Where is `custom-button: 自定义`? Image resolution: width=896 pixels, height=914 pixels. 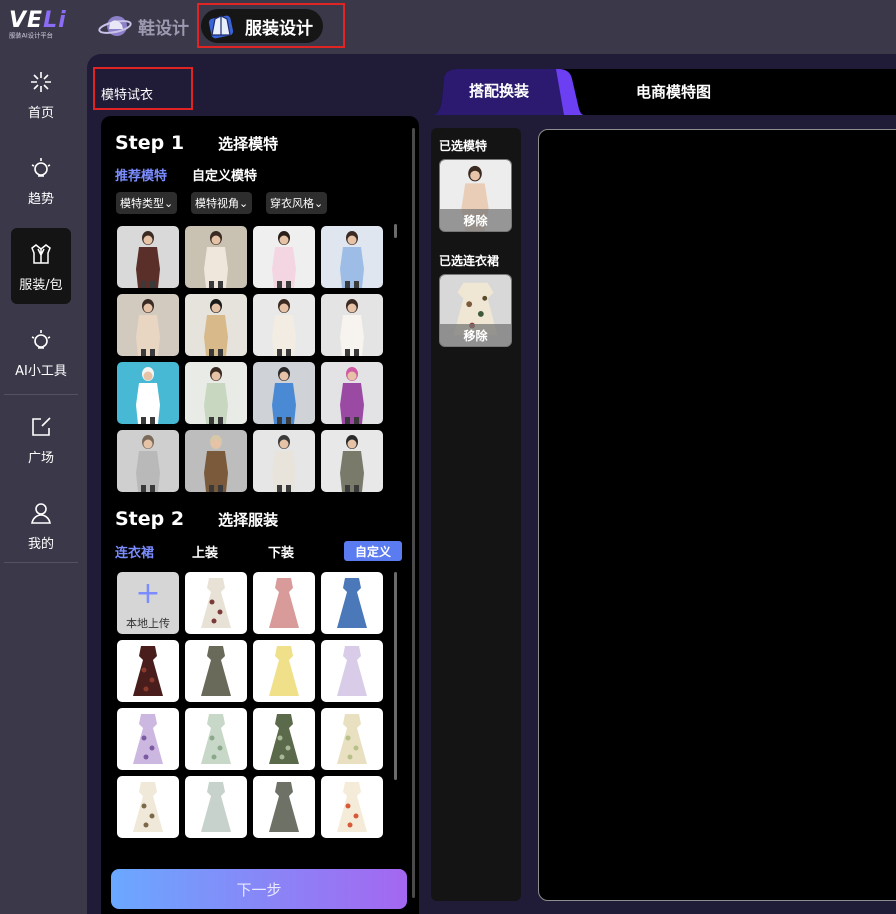 custom-button: 自定义 is located at coordinates (373, 551).